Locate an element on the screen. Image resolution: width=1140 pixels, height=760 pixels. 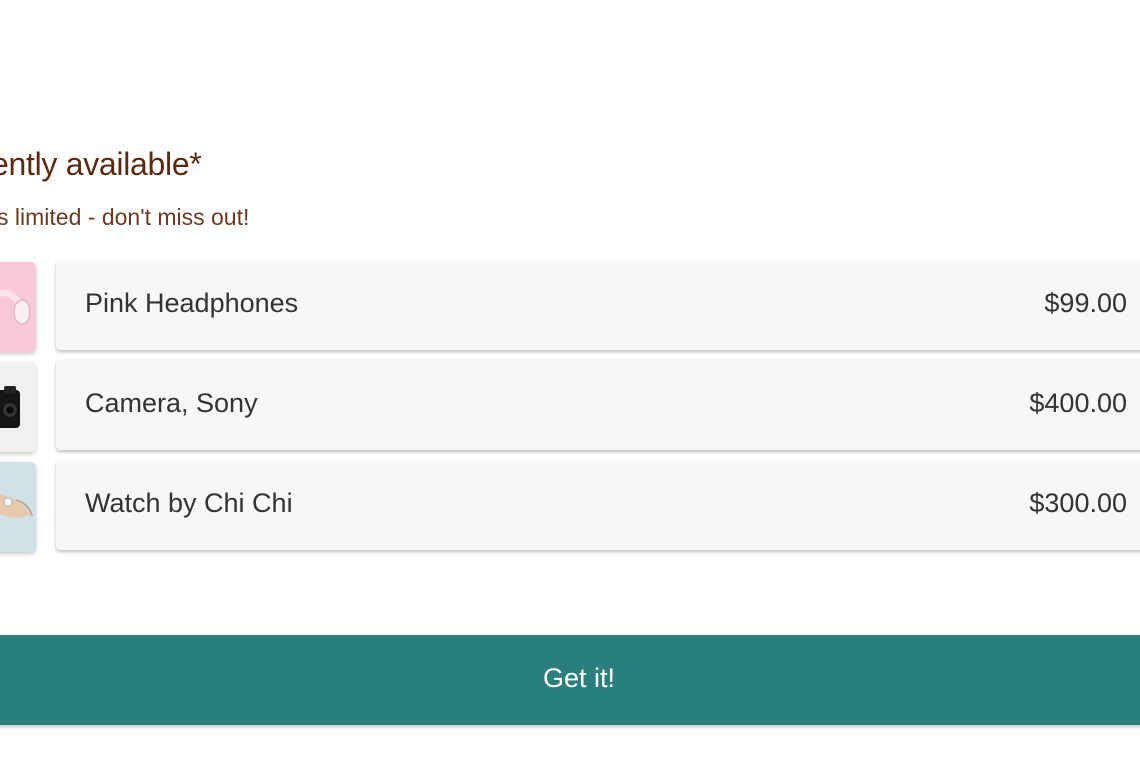
page-subtitle: Stock is limited - don't miss out! is located at coordinates (125, 217).